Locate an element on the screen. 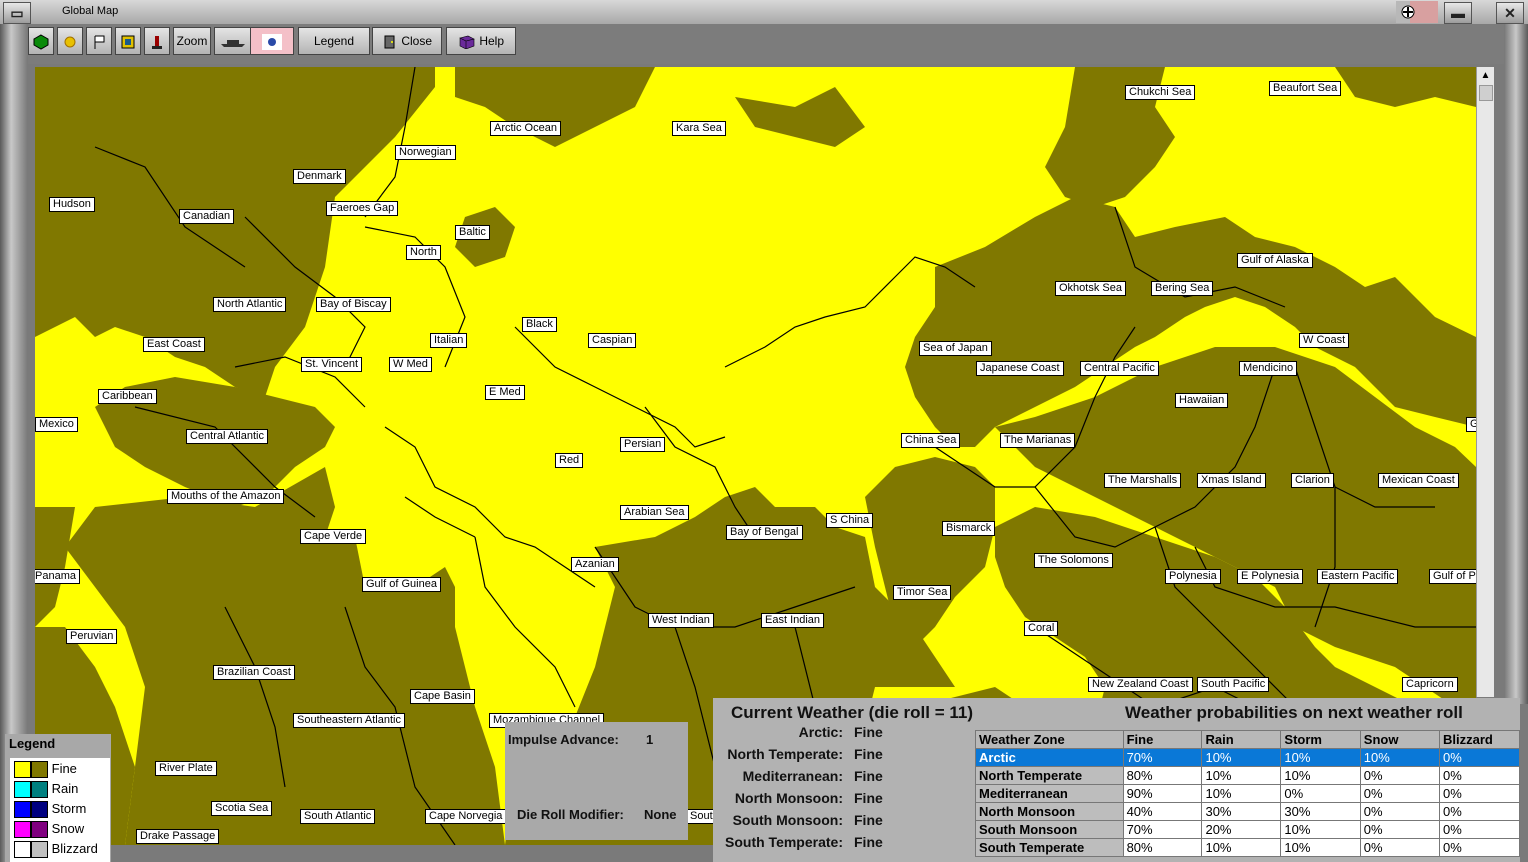  sea-label: Gulf of Alaska is located at coordinates (1275, 260).